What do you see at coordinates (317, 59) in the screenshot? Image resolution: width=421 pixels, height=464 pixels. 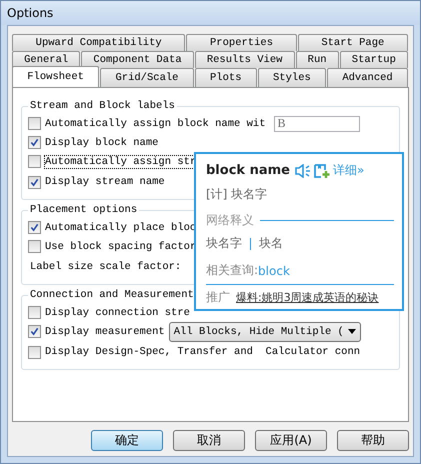 I see `tab: Run` at bounding box center [317, 59].